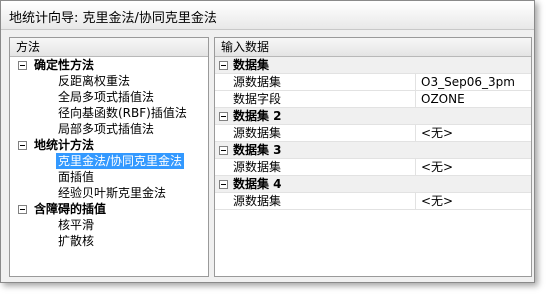 This screenshot has width=551, height=297. Describe the element at coordinates (76, 241) in the screenshot. I see `tree-item-diffusion-kernel: 扩散核` at that location.